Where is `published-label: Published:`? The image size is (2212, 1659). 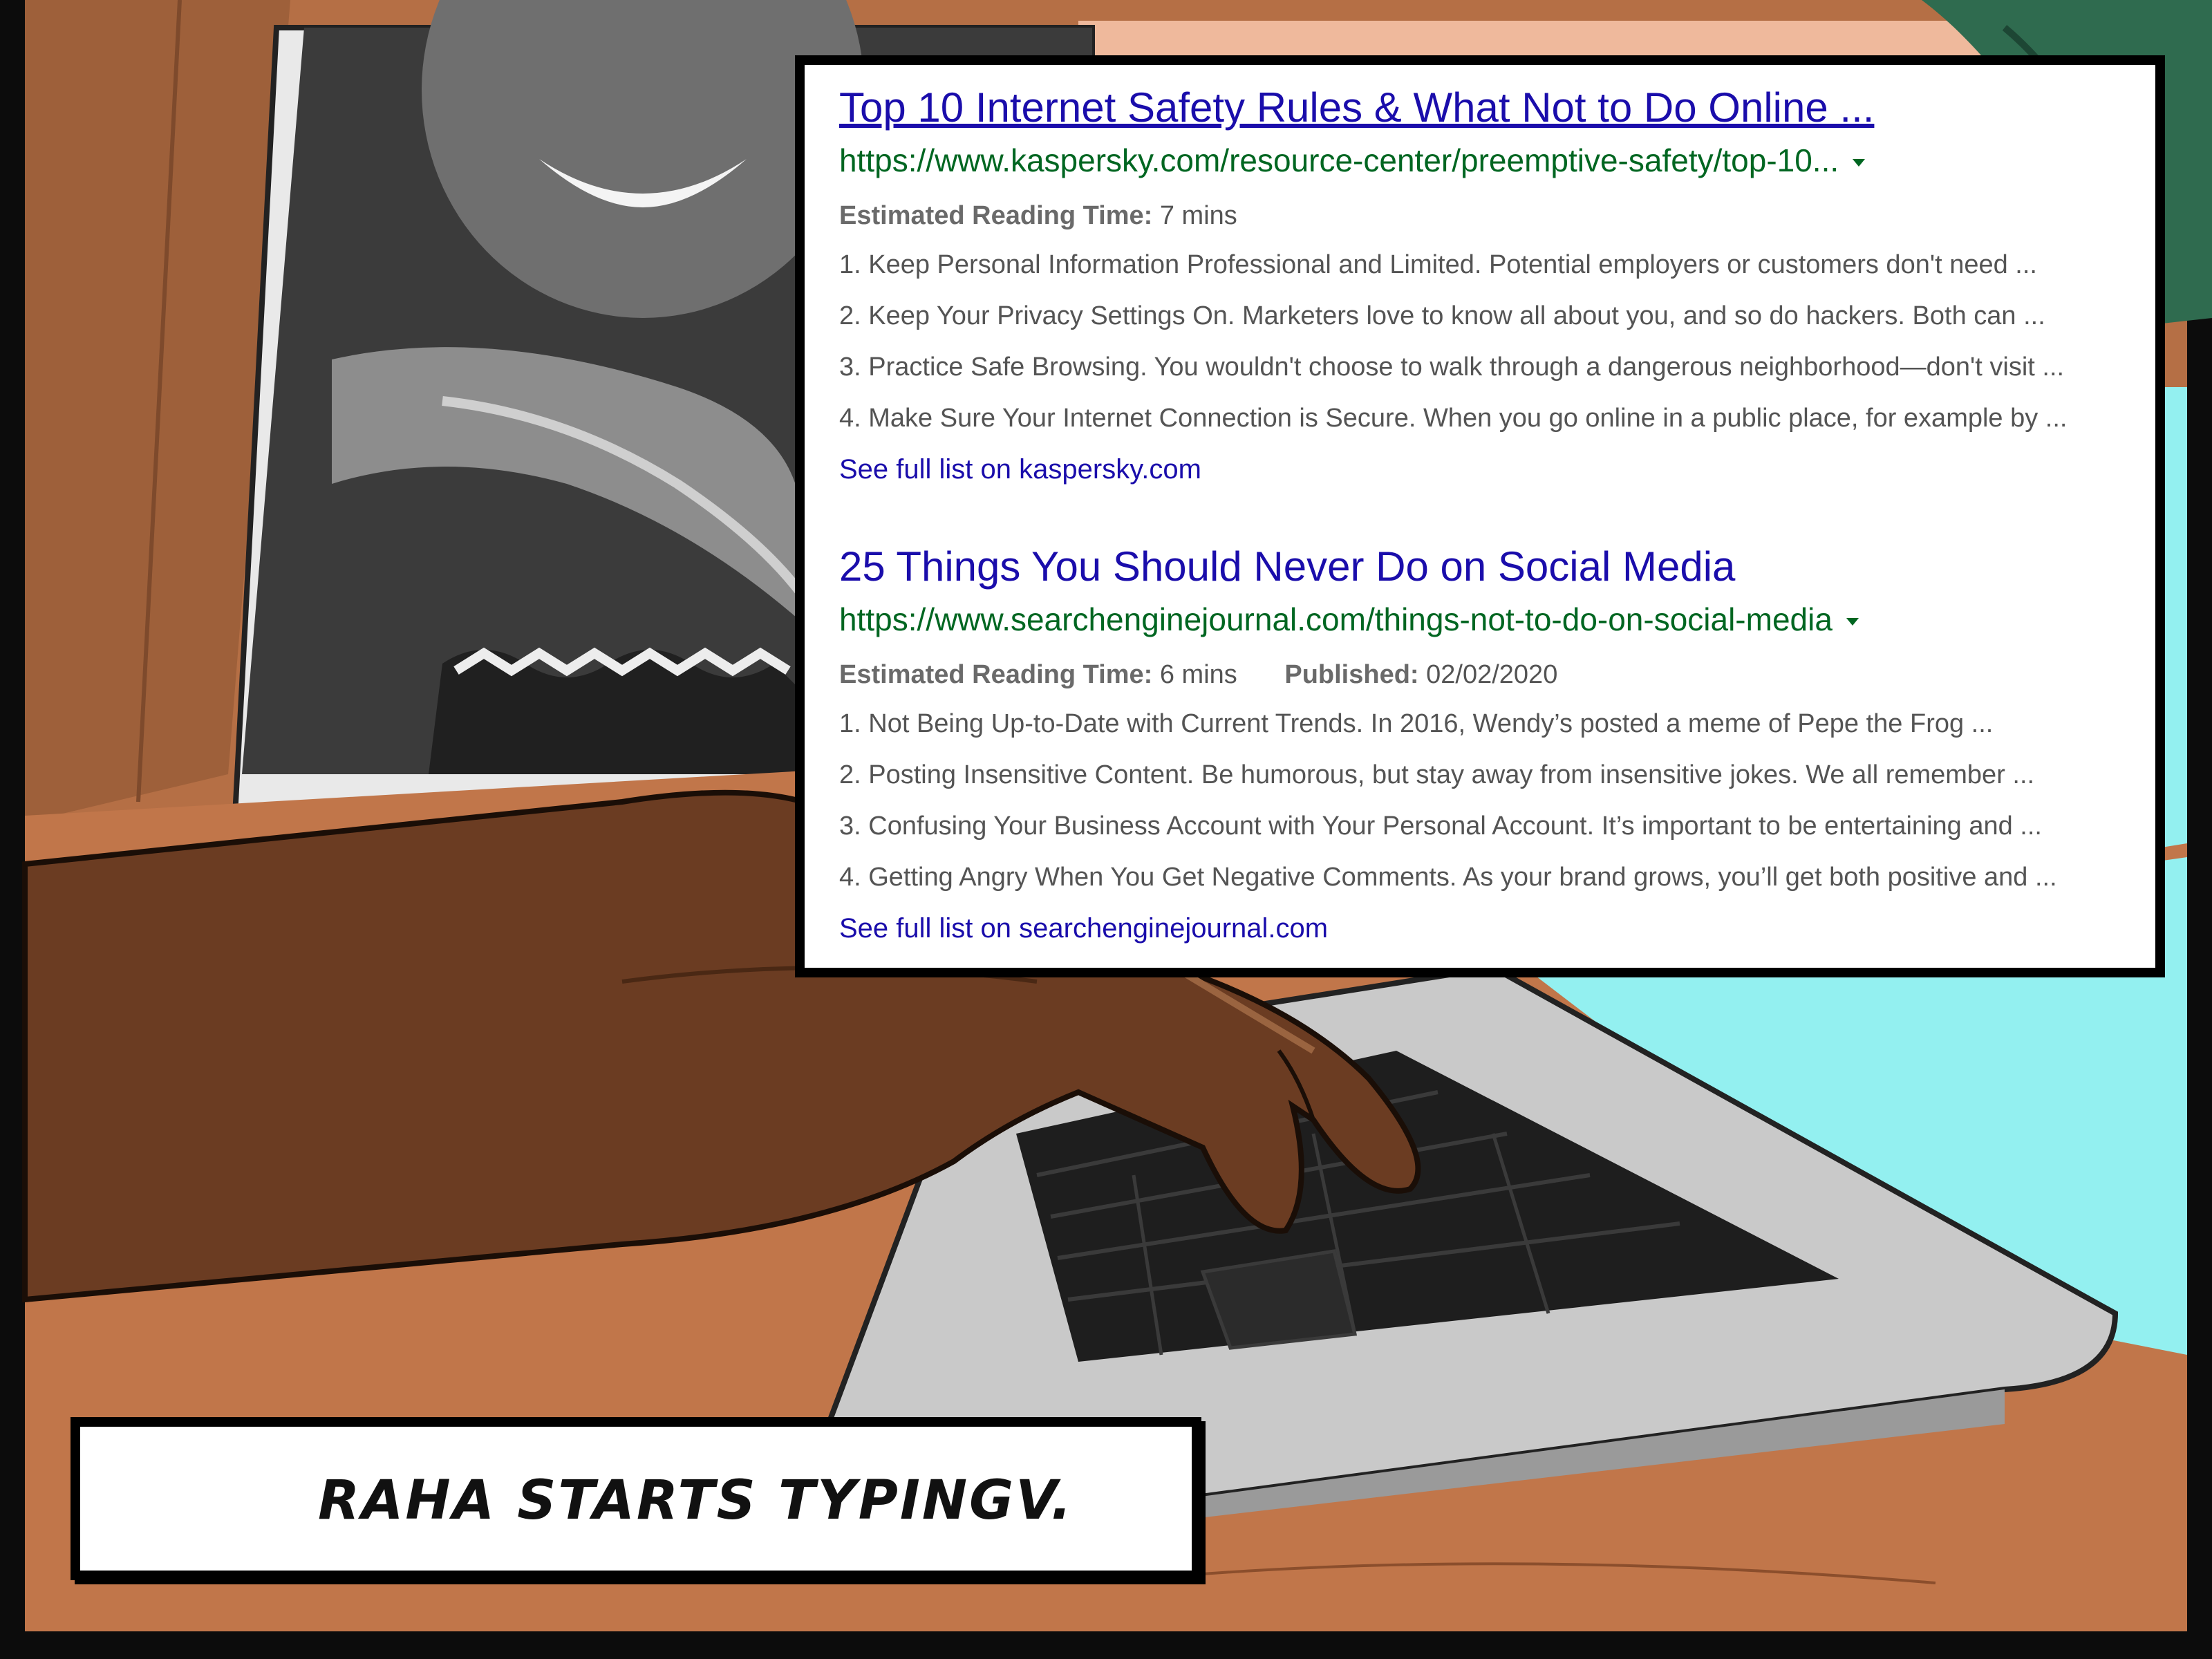
published-label: Published: is located at coordinates (1351, 674).